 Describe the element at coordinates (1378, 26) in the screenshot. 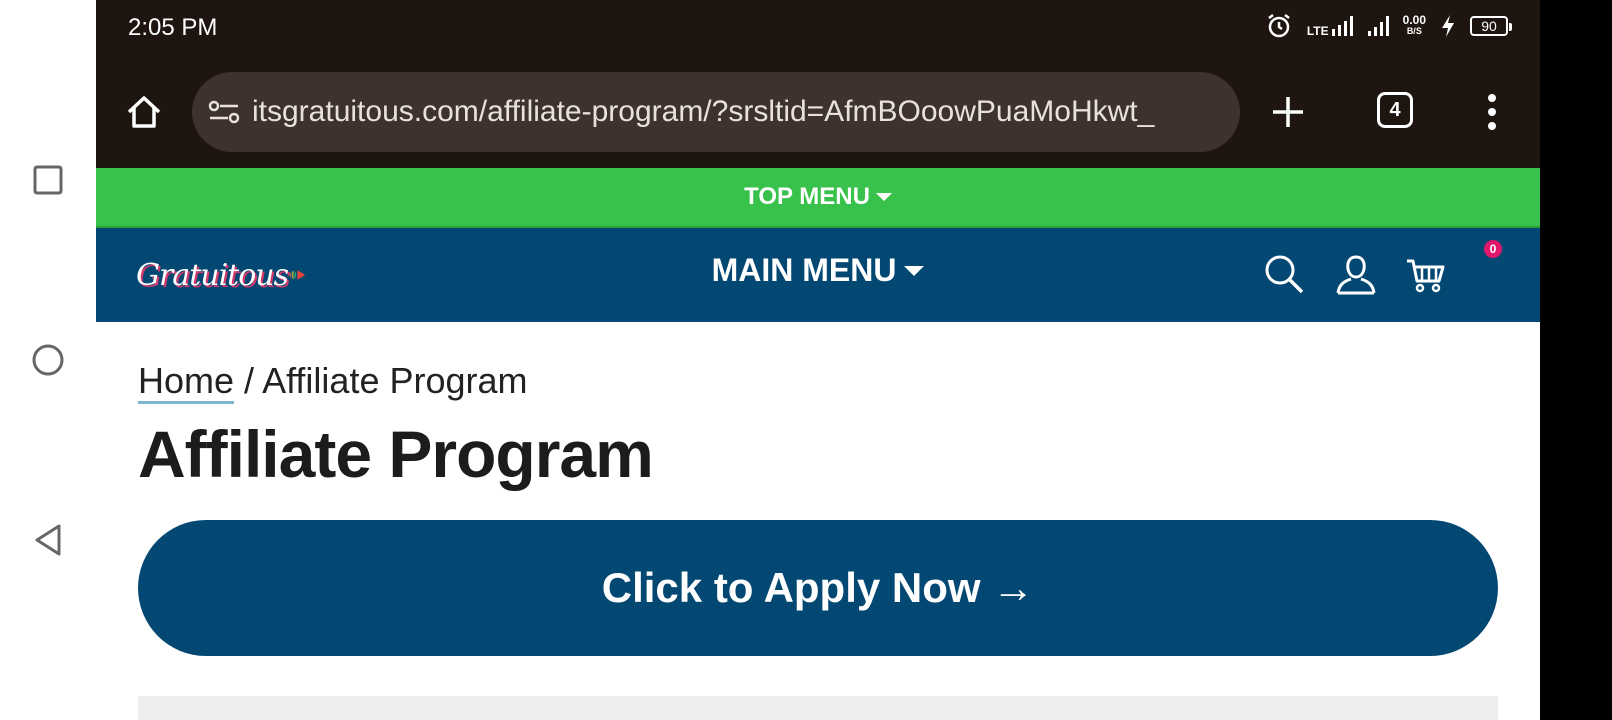

I see `signal-bars-2-icon` at that location.